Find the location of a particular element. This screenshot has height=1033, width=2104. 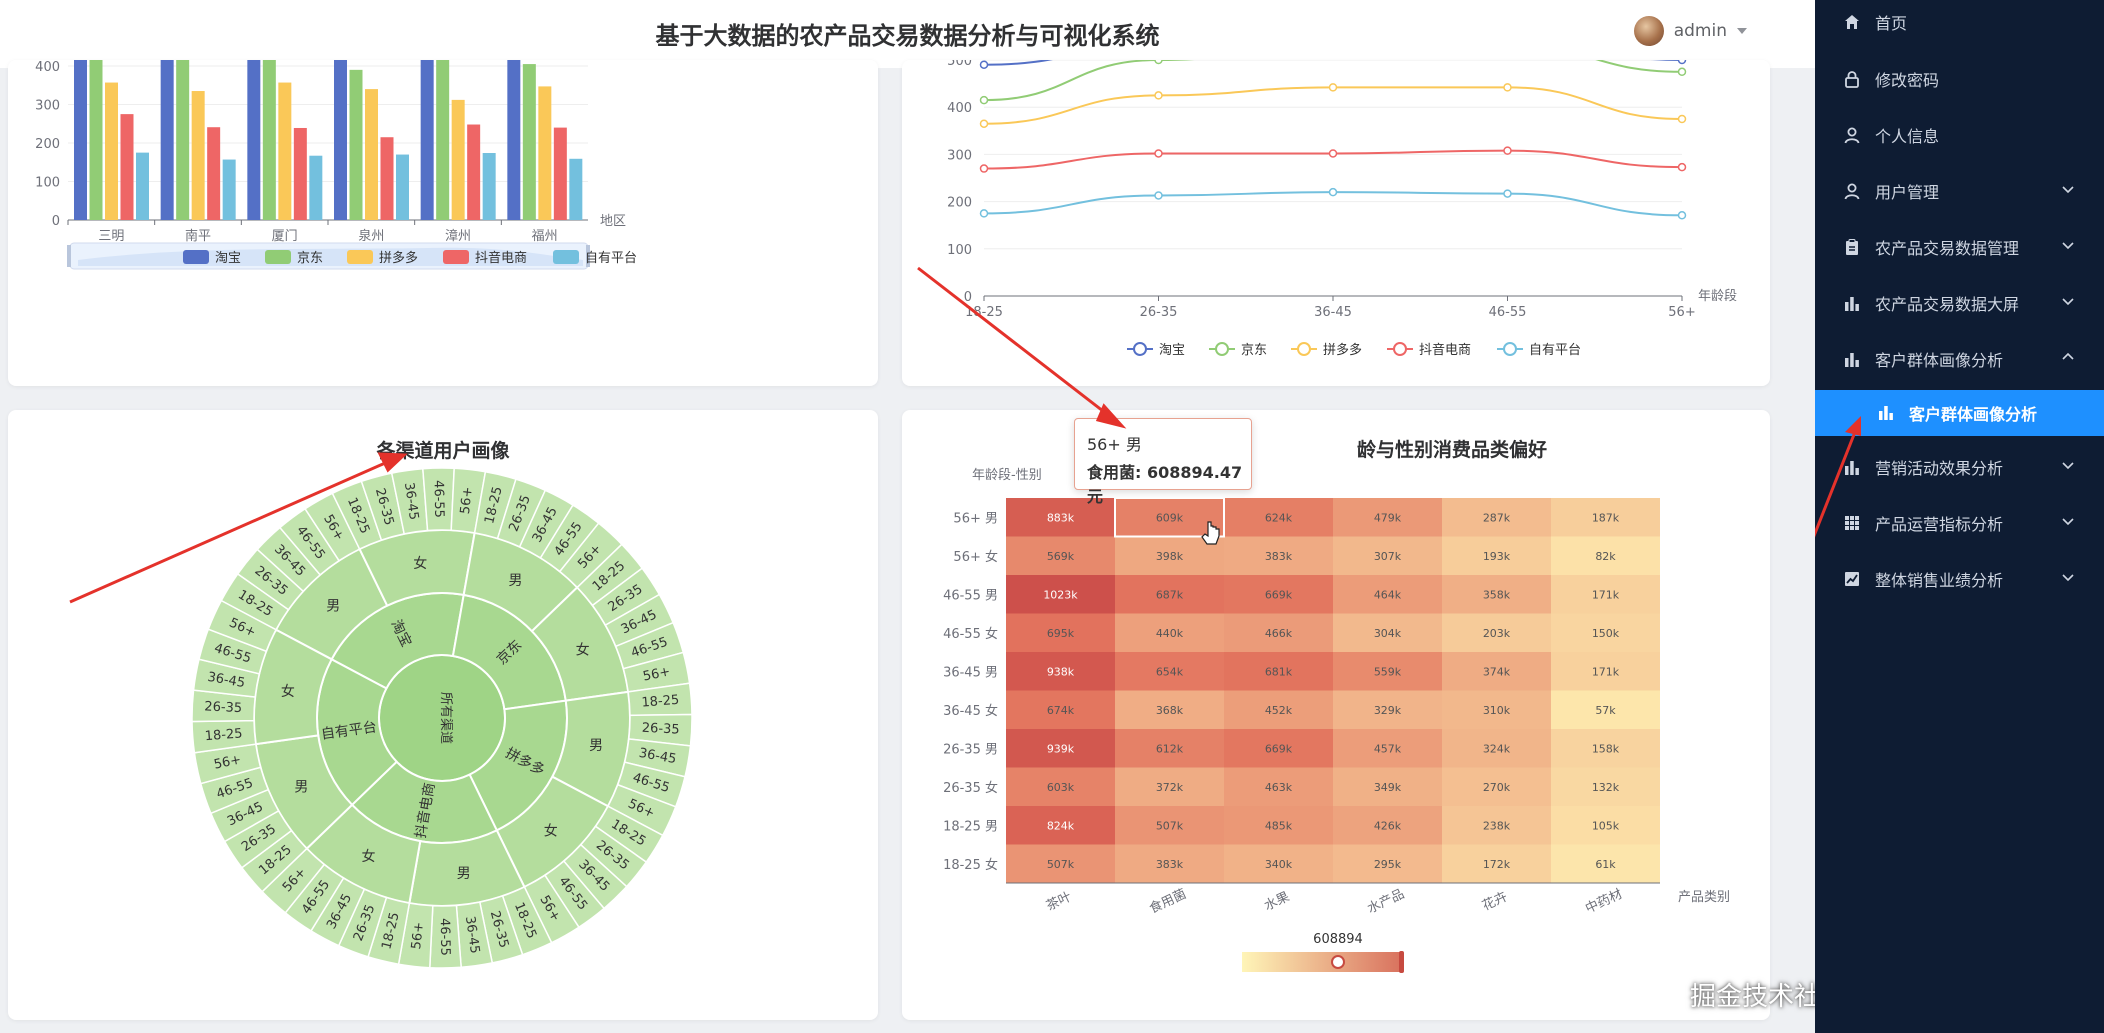

annotation-arrow is located at coordinates (1838, 477).